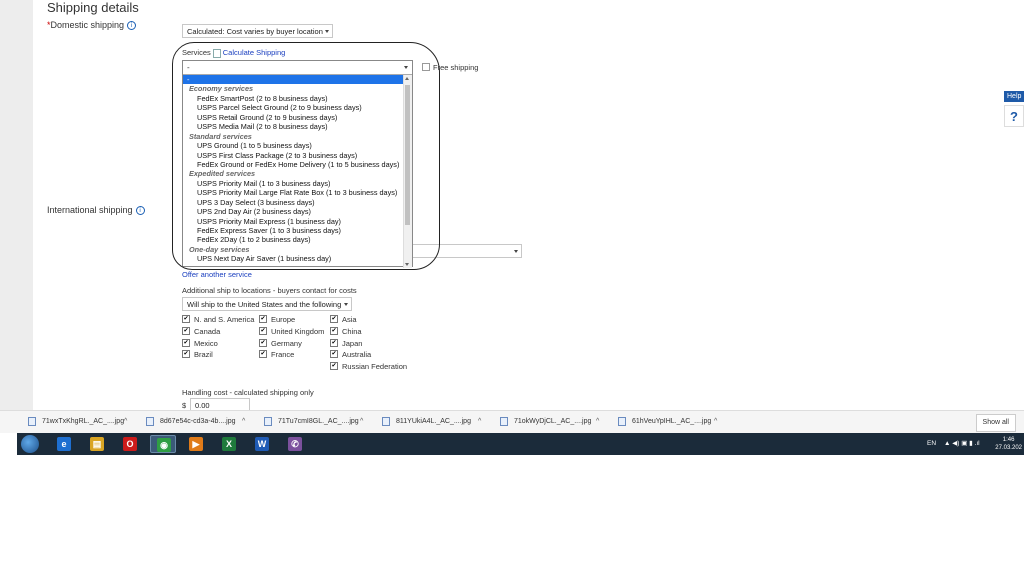  I want to click on scroll-up-icon, so click(407, 78).